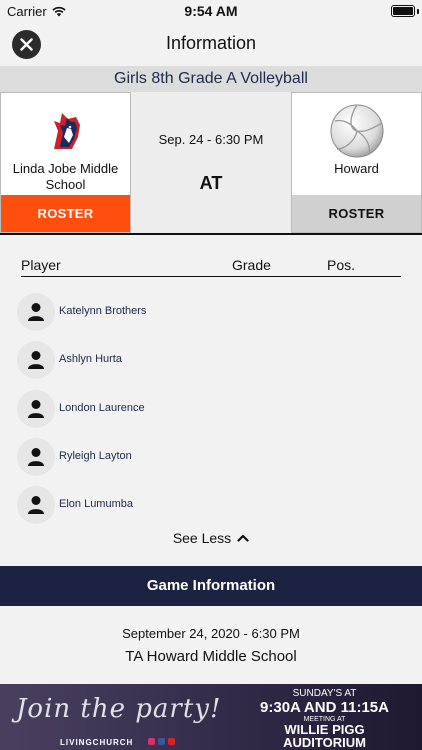  What do you see at coordinates (97, 742) in the screenshot?
I see `ad-church-name: LIVINGCHURCH` at bounding box center [97, 742].